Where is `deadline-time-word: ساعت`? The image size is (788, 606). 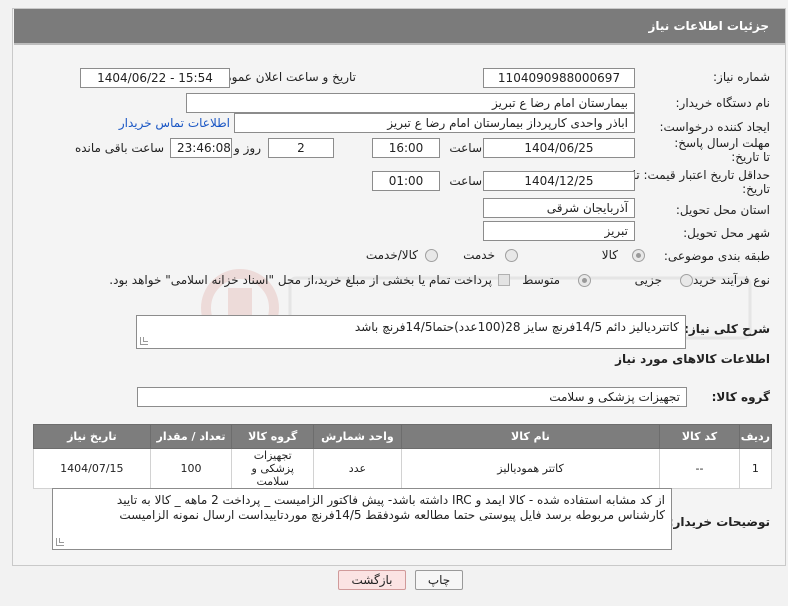 deadline-time-word: ساعت is located at coordinates (465, 148).